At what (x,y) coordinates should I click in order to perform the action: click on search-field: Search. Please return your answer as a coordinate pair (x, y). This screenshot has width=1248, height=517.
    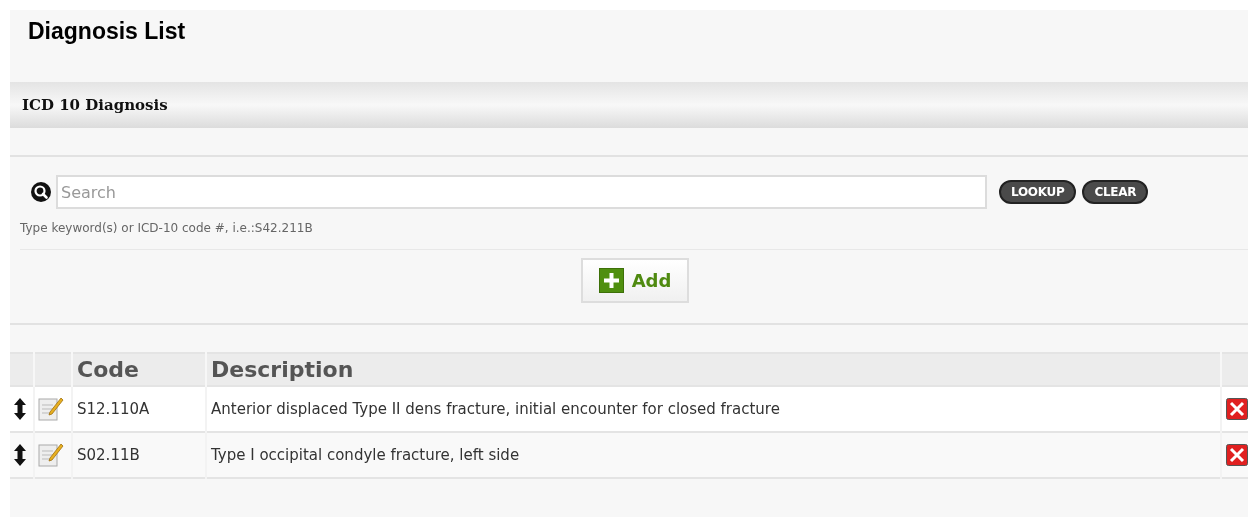
    Looking at the image, I should click on (521, 192).